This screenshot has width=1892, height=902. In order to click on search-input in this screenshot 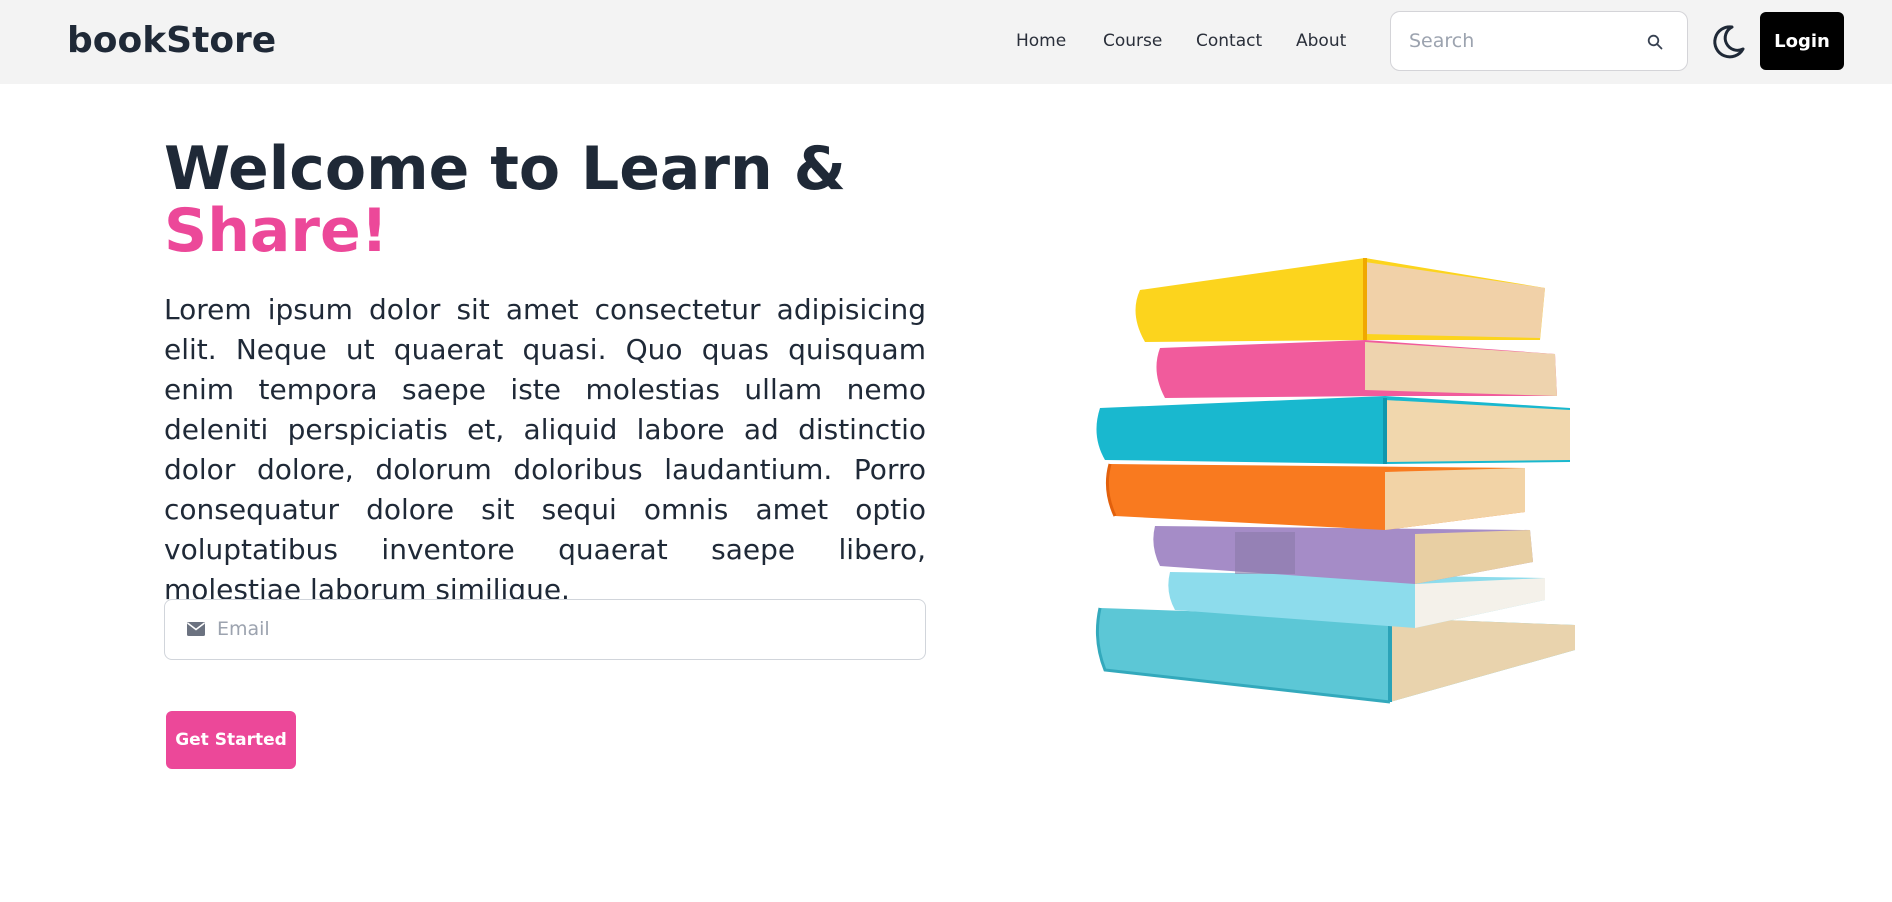, I will do `click(1524, 41)`.